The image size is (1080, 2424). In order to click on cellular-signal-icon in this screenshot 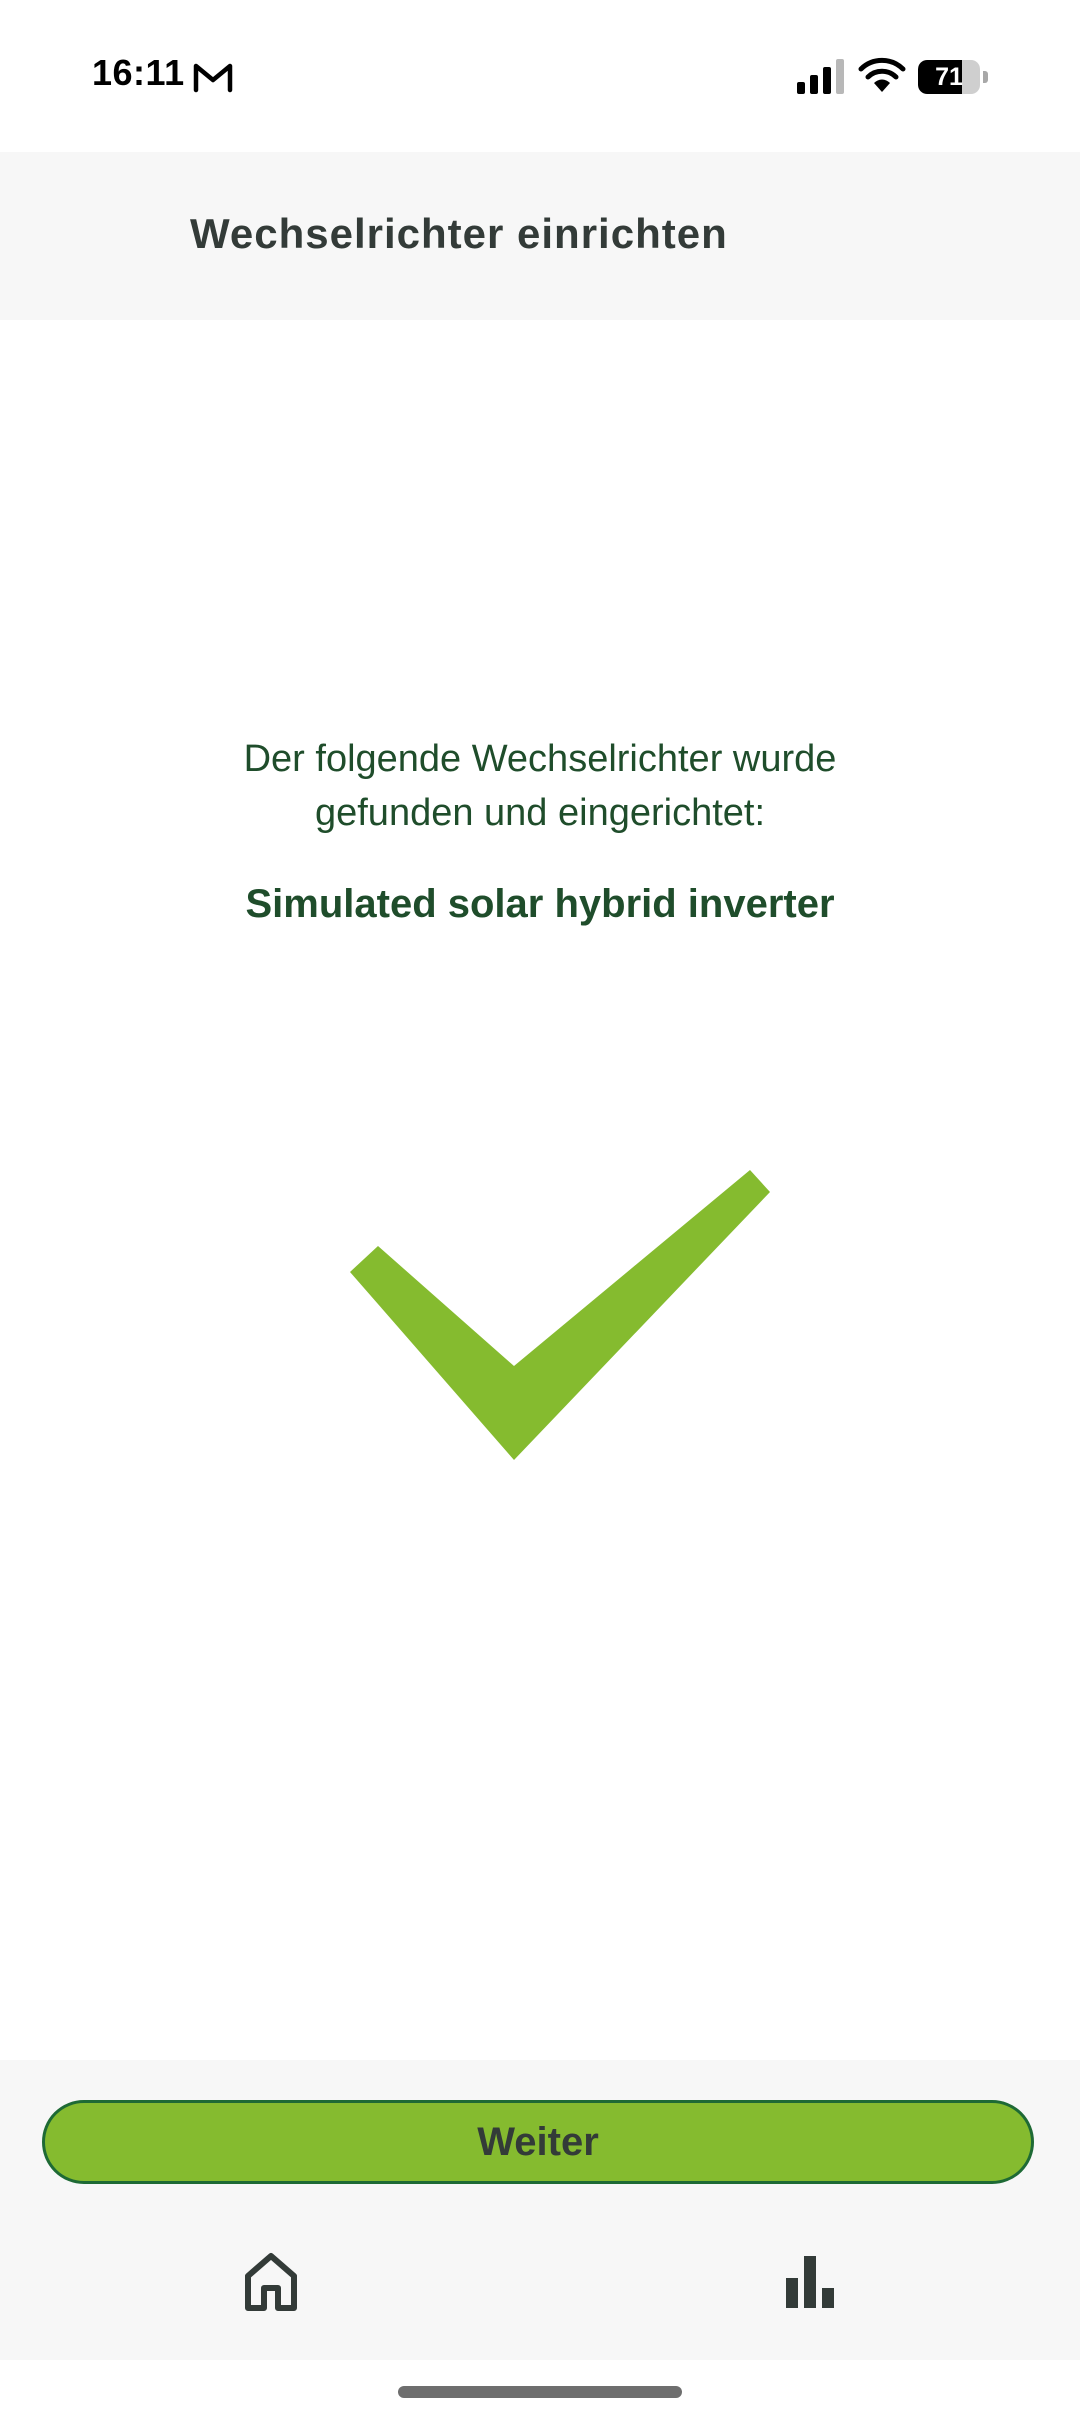, I will do `click(820, 76)`.